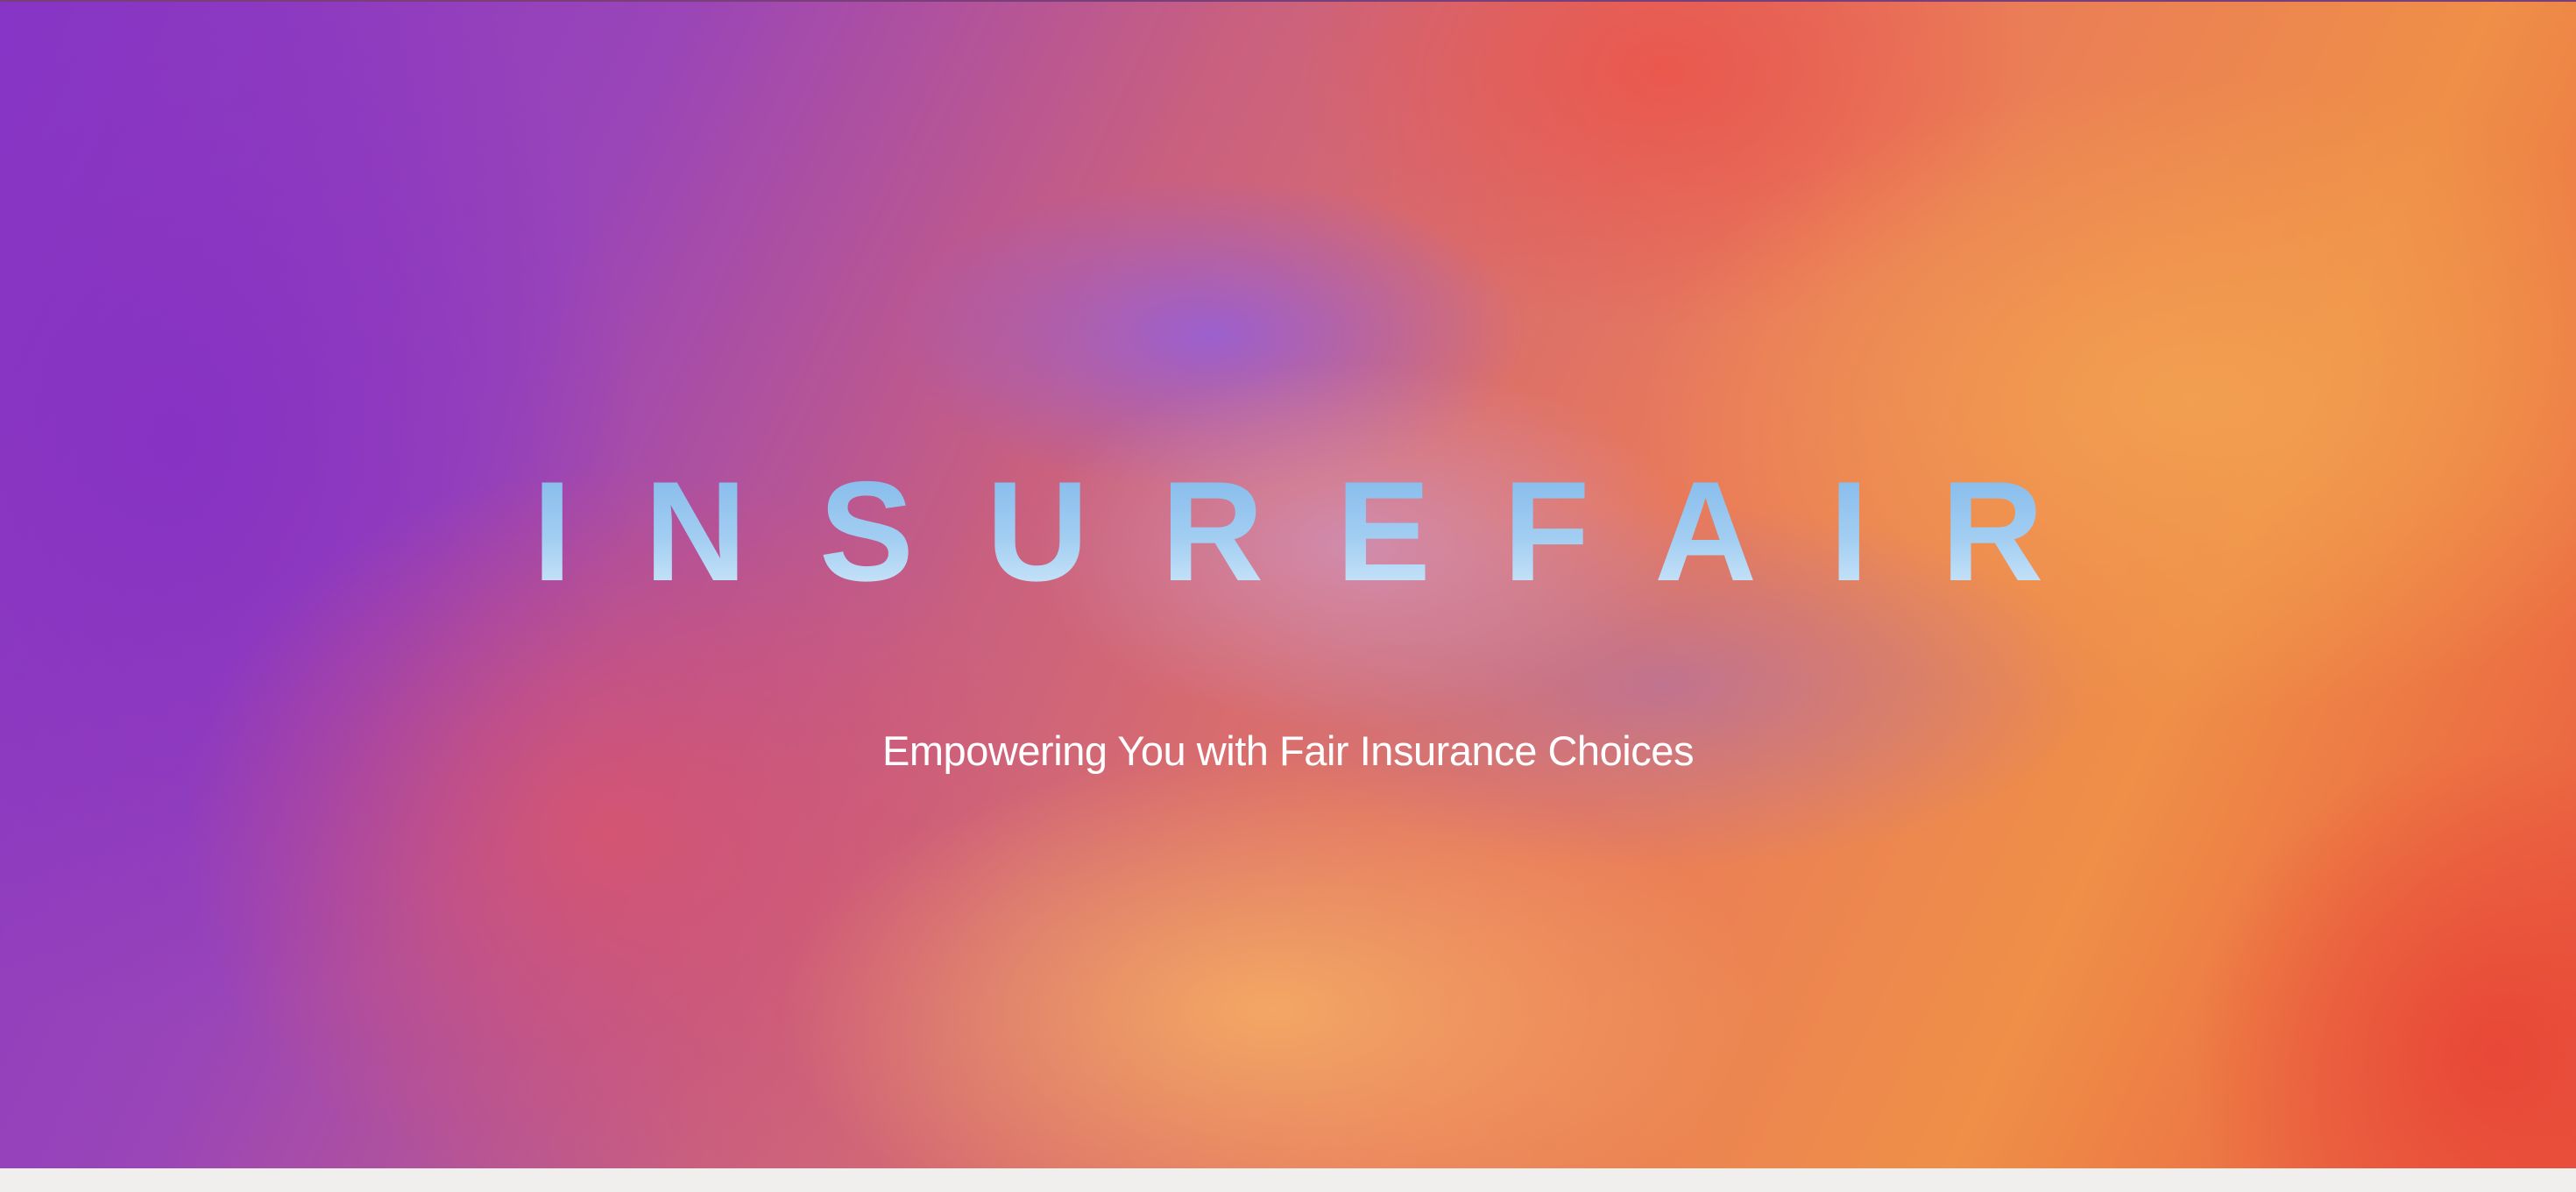  Describe the element at coordinates (1288, 532) in the screenshot. I see `brand-title: INSUREFAIR` at that location.